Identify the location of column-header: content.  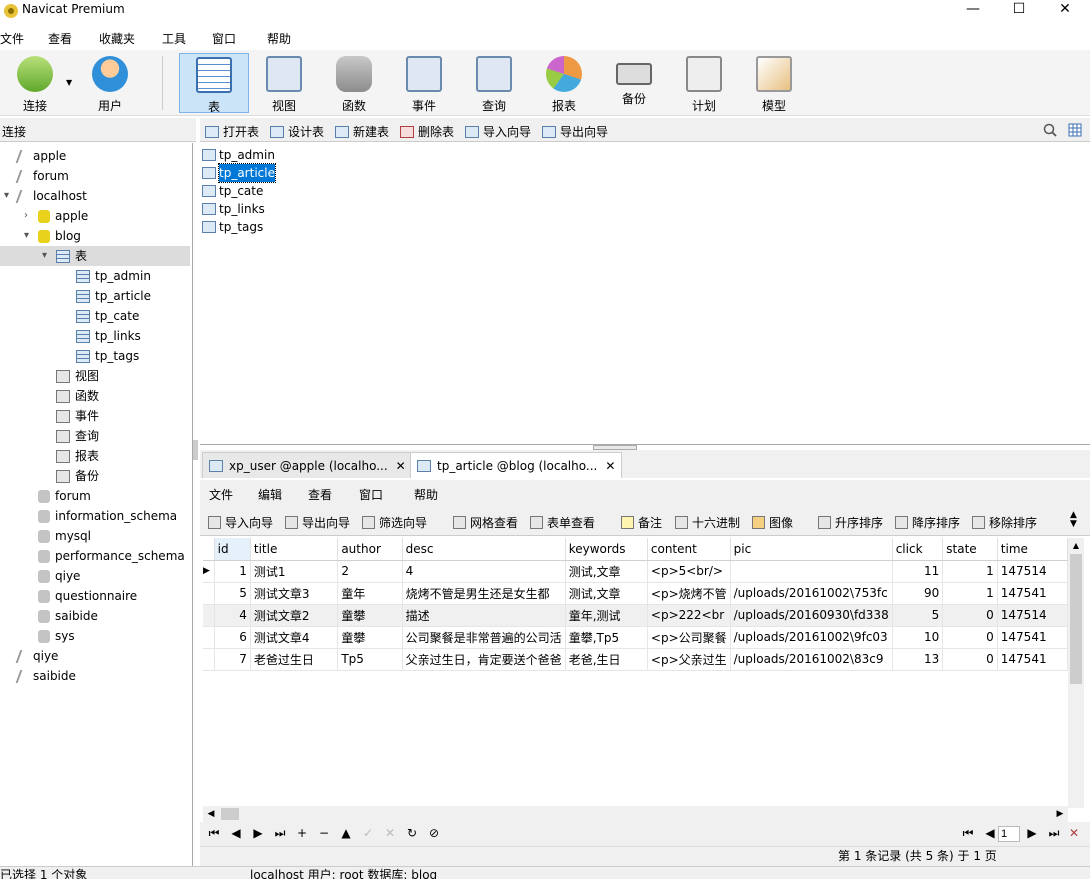
(689, 549).